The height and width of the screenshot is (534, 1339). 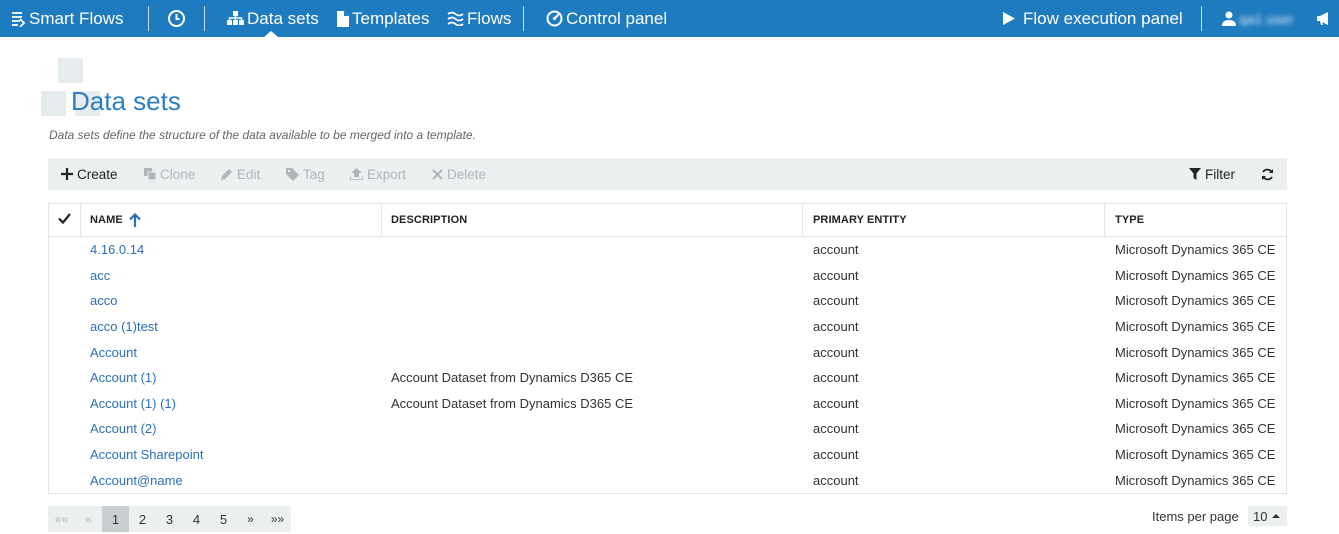 I want to click on close-icon, so click(x=437, y=174).